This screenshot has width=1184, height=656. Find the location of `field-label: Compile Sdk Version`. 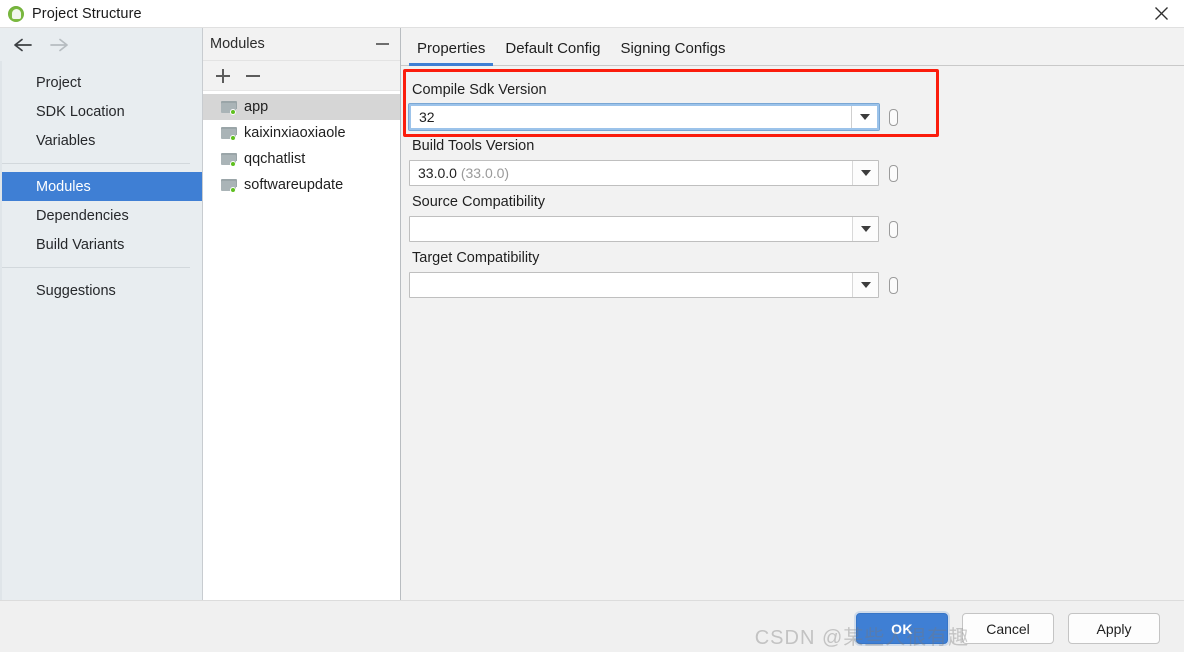

field-label: Compile Sdk Version is located at coordinates (479, 90).